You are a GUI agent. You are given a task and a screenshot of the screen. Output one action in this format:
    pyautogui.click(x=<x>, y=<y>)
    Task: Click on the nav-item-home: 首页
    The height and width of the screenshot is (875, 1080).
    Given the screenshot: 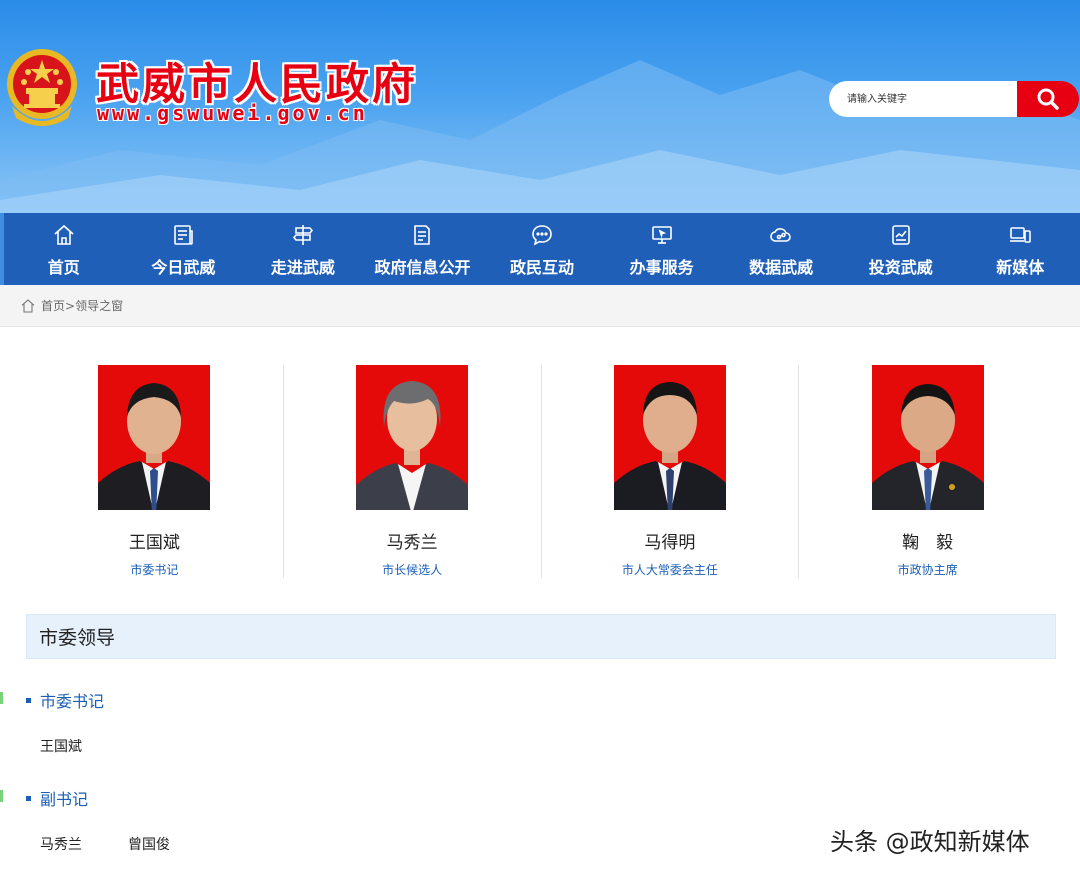 What is the action you would take?
    pyautogui.click(x=64, y=249)
    